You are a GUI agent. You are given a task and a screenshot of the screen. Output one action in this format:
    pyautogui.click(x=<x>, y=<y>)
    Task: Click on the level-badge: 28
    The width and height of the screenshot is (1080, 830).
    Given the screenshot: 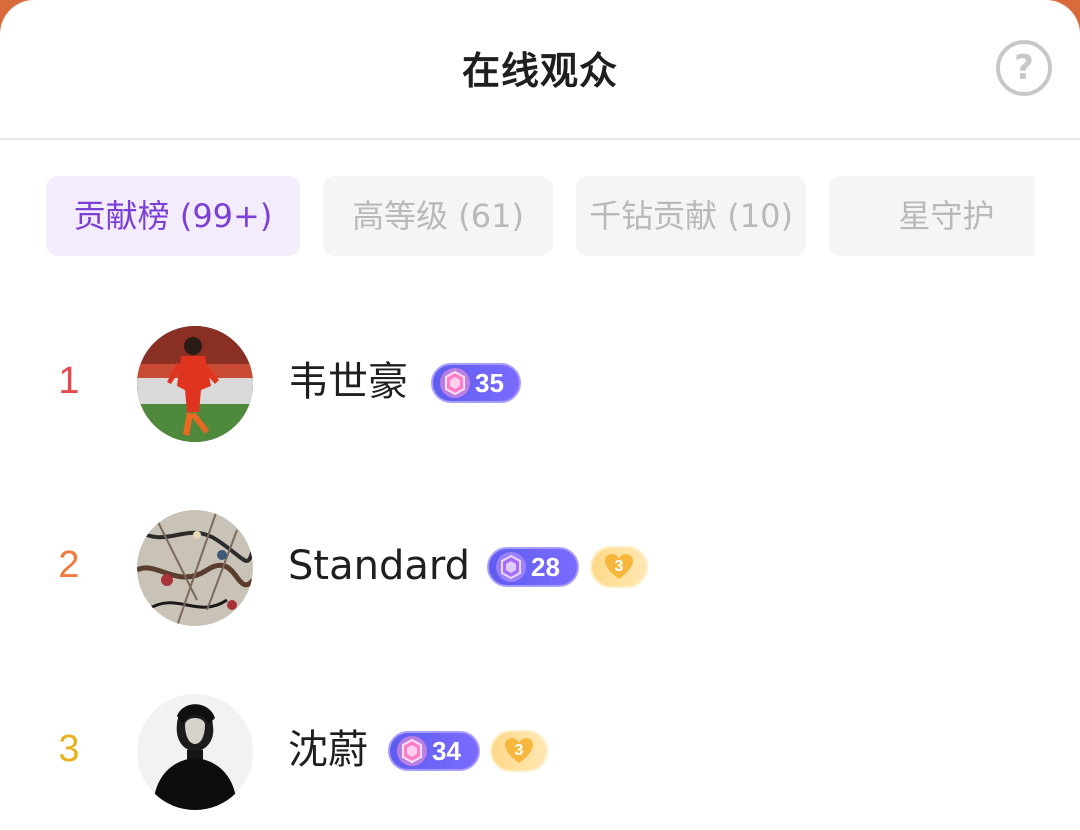 What is the action you would take?
    pyautogui.click(x=533, y=567)
    